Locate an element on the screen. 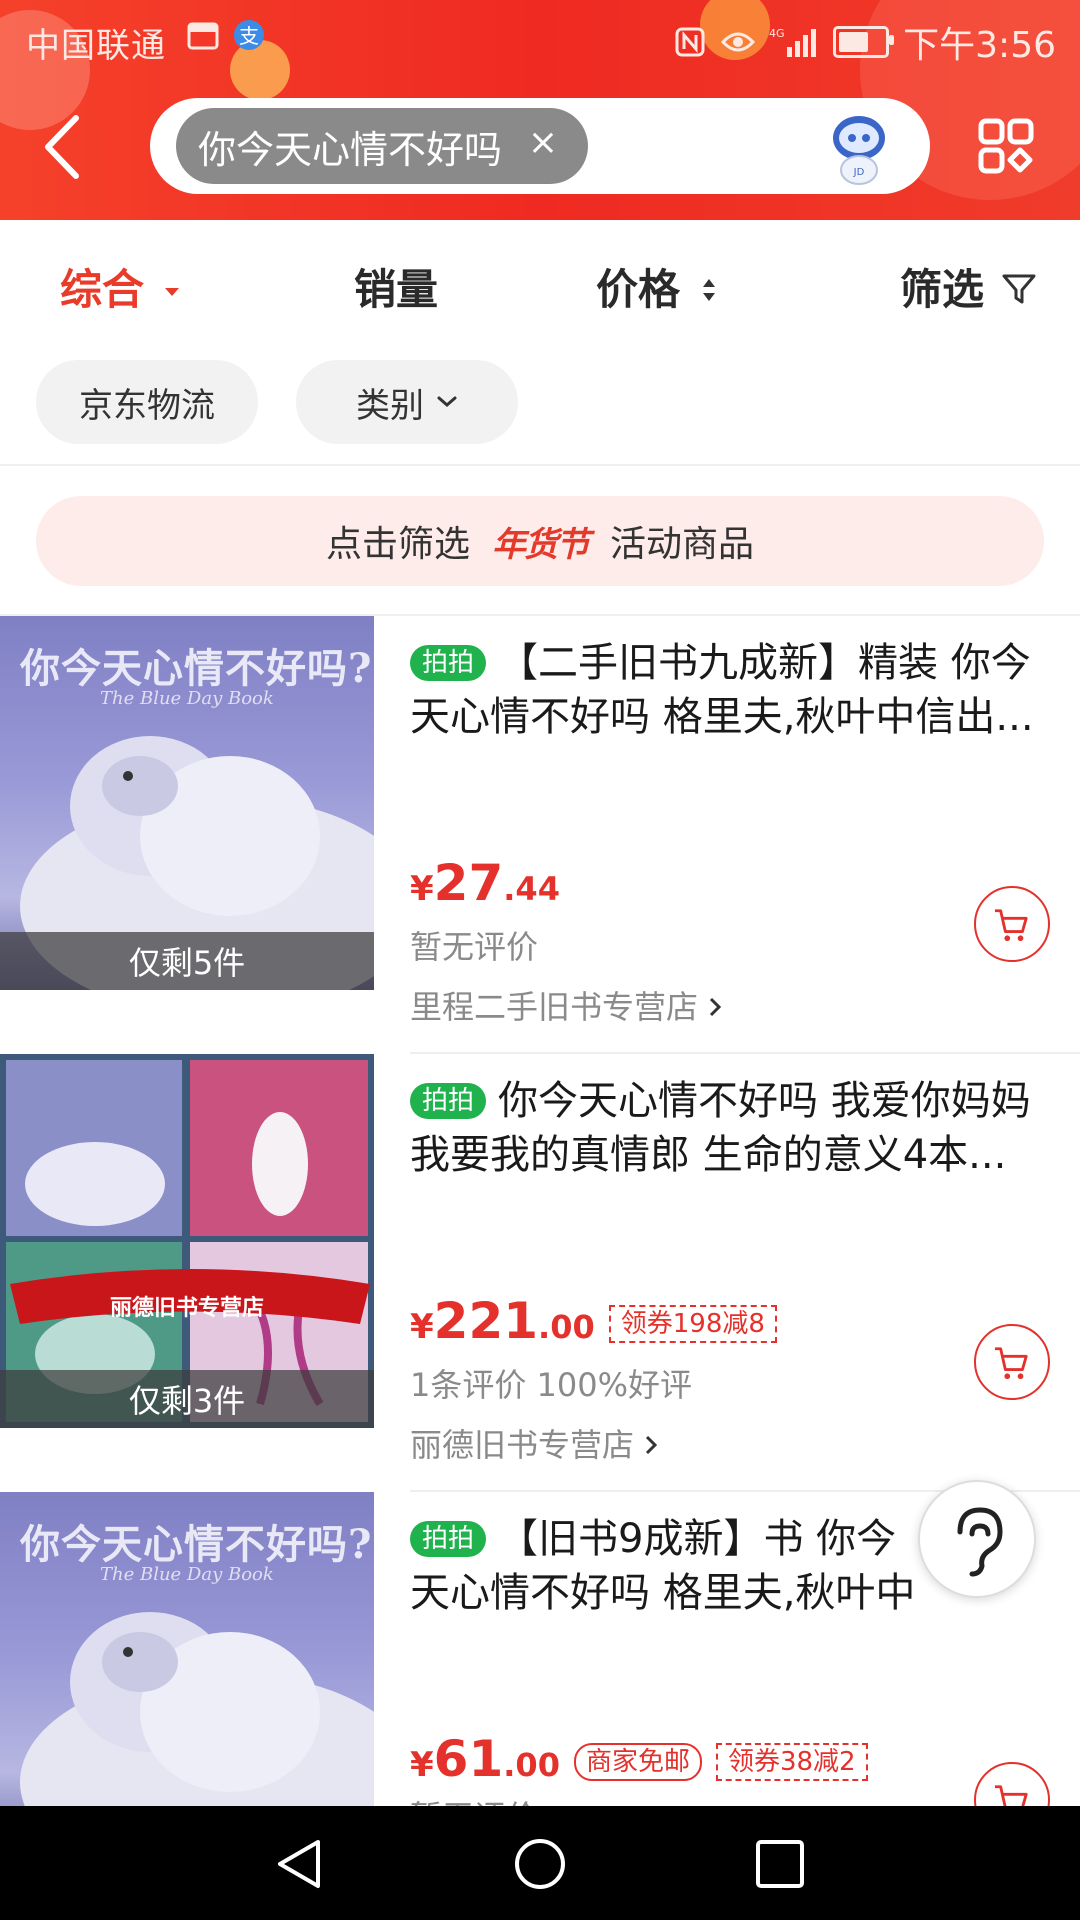  price-row: ¥27.44 is located at coordinates (485, 883).